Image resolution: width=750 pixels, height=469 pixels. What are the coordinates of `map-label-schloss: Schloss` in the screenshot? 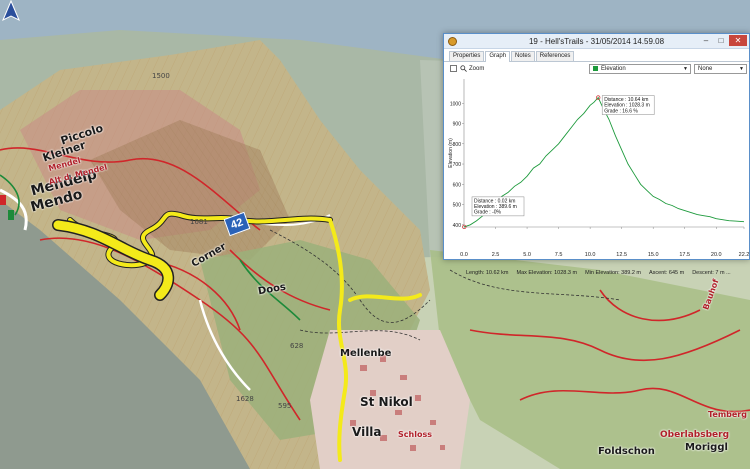 It's located at (415, 434).